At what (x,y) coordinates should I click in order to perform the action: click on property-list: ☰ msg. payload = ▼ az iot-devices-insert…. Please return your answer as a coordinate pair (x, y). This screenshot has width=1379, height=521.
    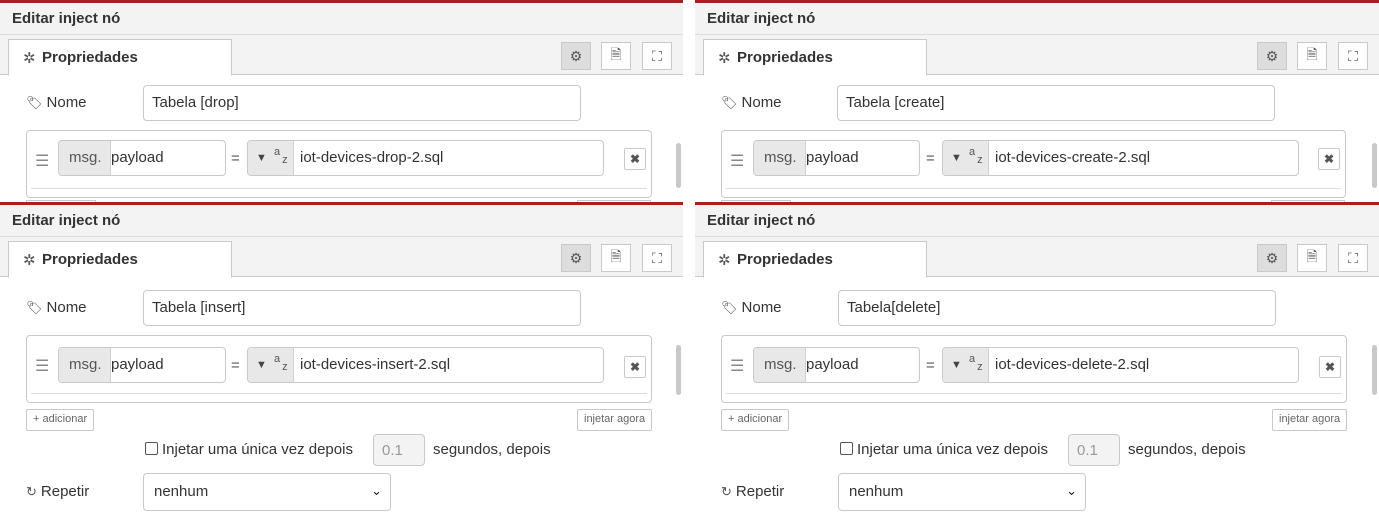
    Looking at the image, I should click on (339, 369).